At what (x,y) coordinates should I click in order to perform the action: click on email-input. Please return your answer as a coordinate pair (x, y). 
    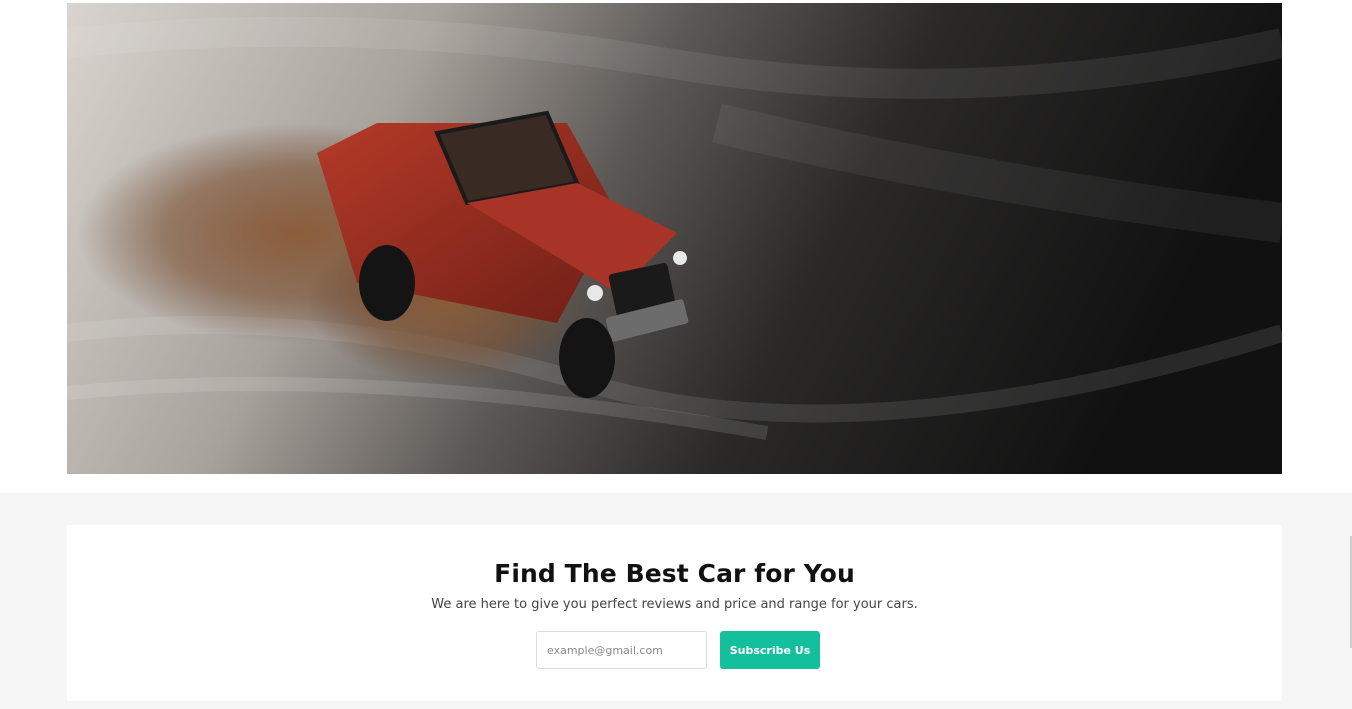
    Looking at the image, I should click on (621, 650).